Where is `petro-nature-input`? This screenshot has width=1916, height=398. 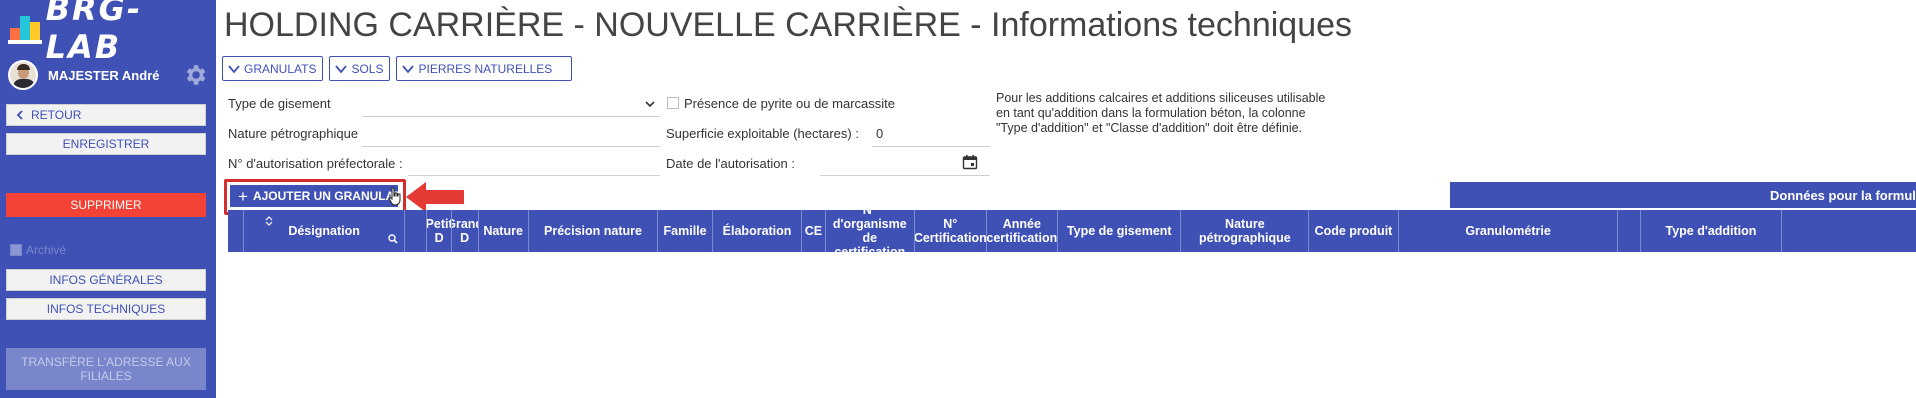 petro-nature-input is located at coordinates (511, 146).